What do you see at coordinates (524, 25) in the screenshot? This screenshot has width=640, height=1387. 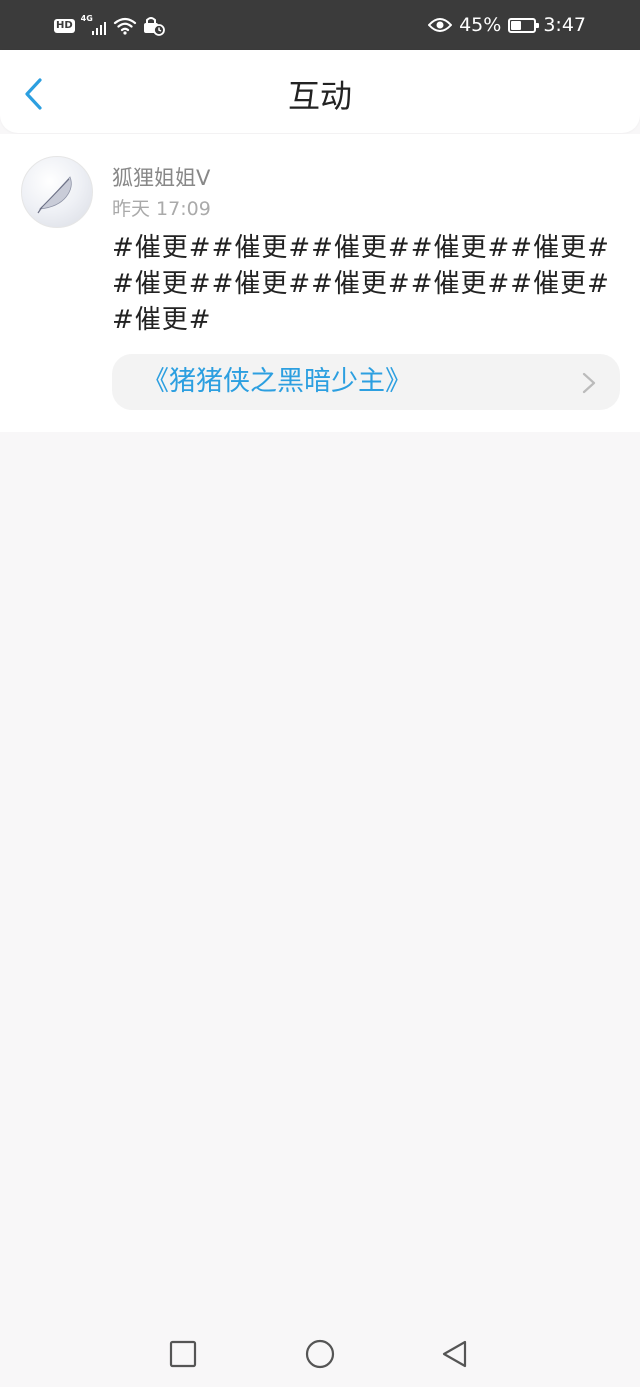 I see `battery-icon` at bounding box center [524, 25].